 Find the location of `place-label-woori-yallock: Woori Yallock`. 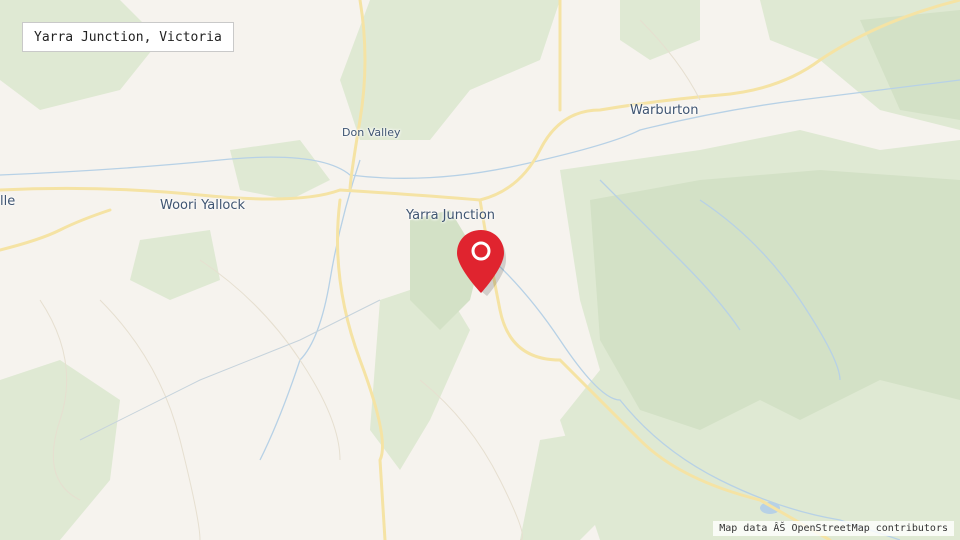

place-label-woori-yallock: Woori Yallock is located at coordinates (203, 205).